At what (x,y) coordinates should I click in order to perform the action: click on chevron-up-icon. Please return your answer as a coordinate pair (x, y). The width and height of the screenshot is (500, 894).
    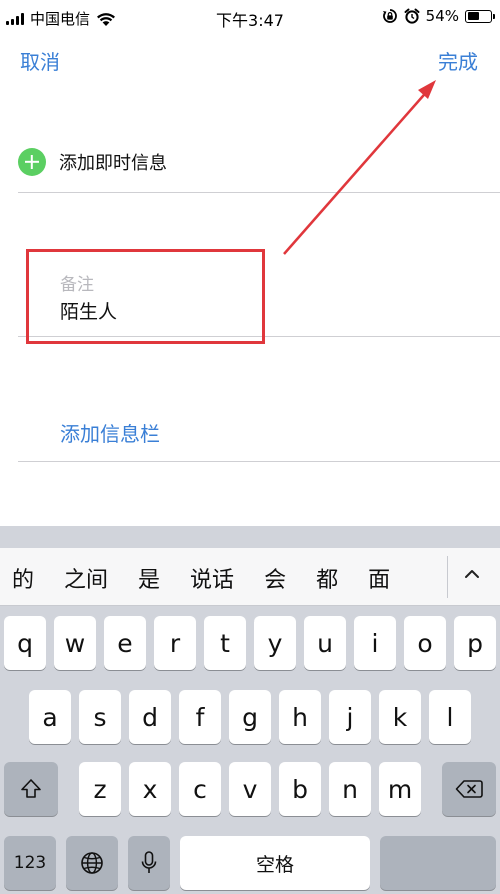
    Looking at the image, I should click on (472, 574).